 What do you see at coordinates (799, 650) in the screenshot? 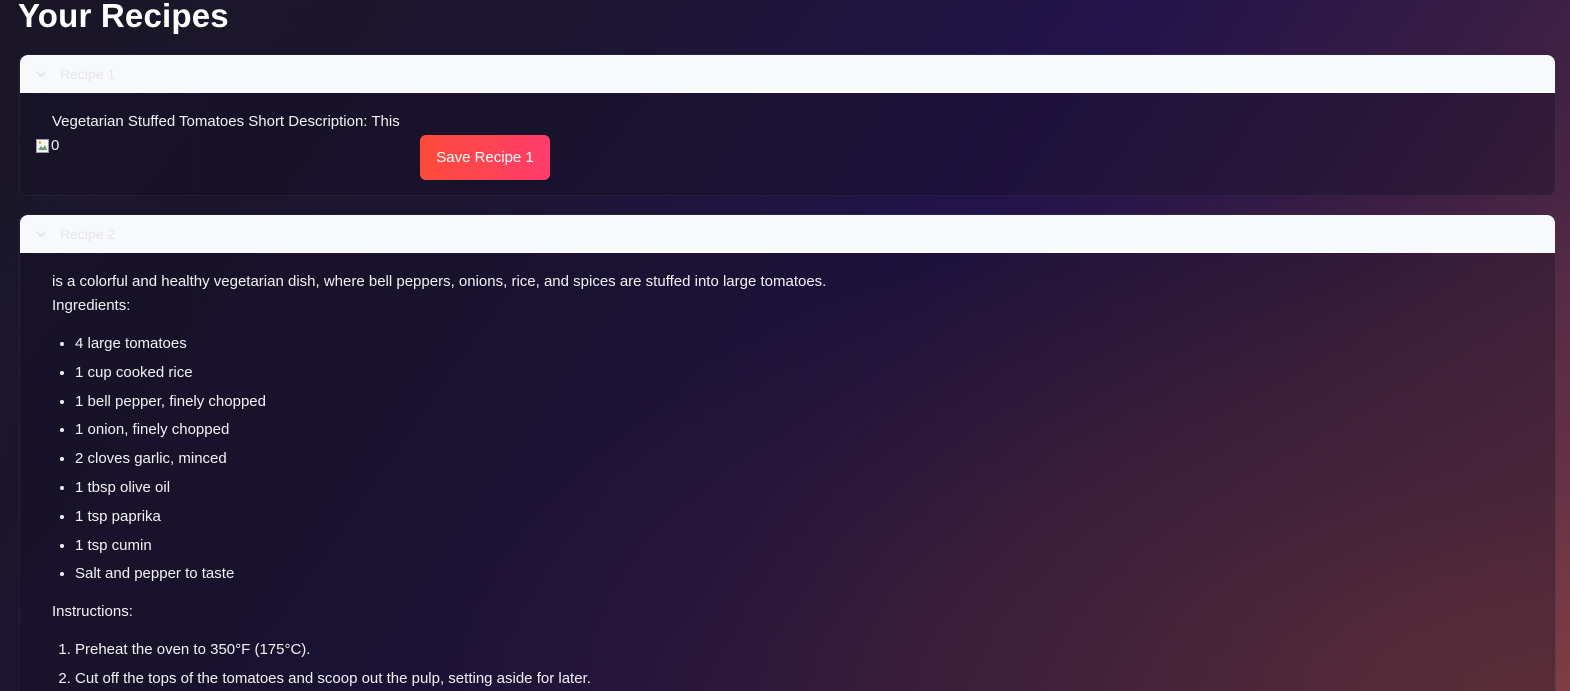
I see `list-item: Preheat the oven to 350°F (175°C).` at bounding box center [799, 650].